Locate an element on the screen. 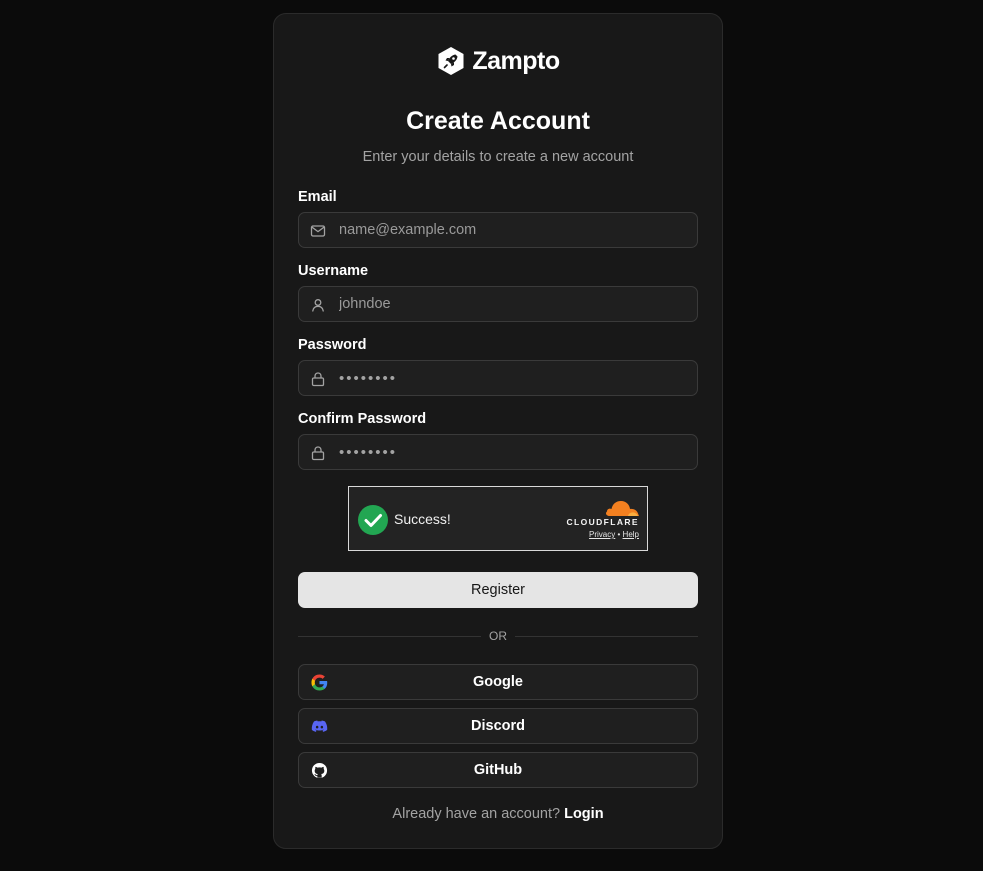 This screenshot has width=983, height=871. username-input is located at coordinates (514, 304).